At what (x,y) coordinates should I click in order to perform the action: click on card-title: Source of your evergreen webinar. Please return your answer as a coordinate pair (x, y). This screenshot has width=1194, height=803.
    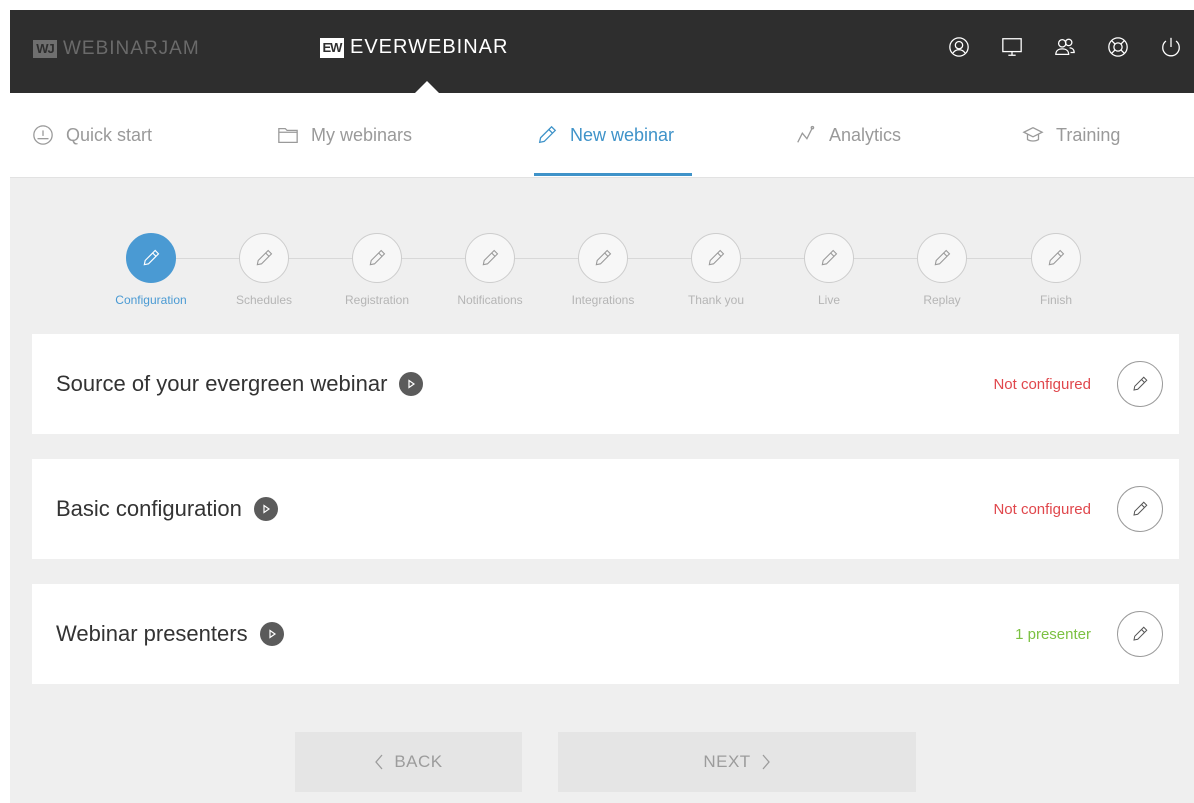
    Looking at the image, I should click on (222, 383).